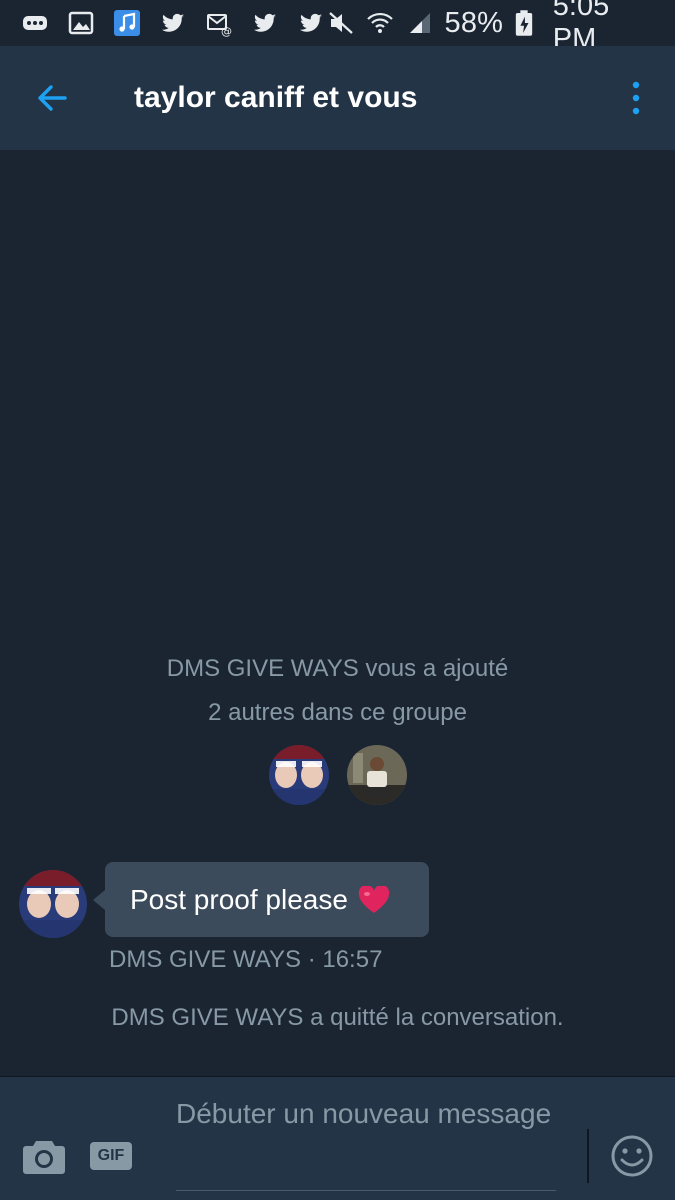 The width and height of the screenshot is (675, 1200). What do you see at coordinates (337, 775) in the screenshot?
I see `group-members` at bounding box center [337, 775].